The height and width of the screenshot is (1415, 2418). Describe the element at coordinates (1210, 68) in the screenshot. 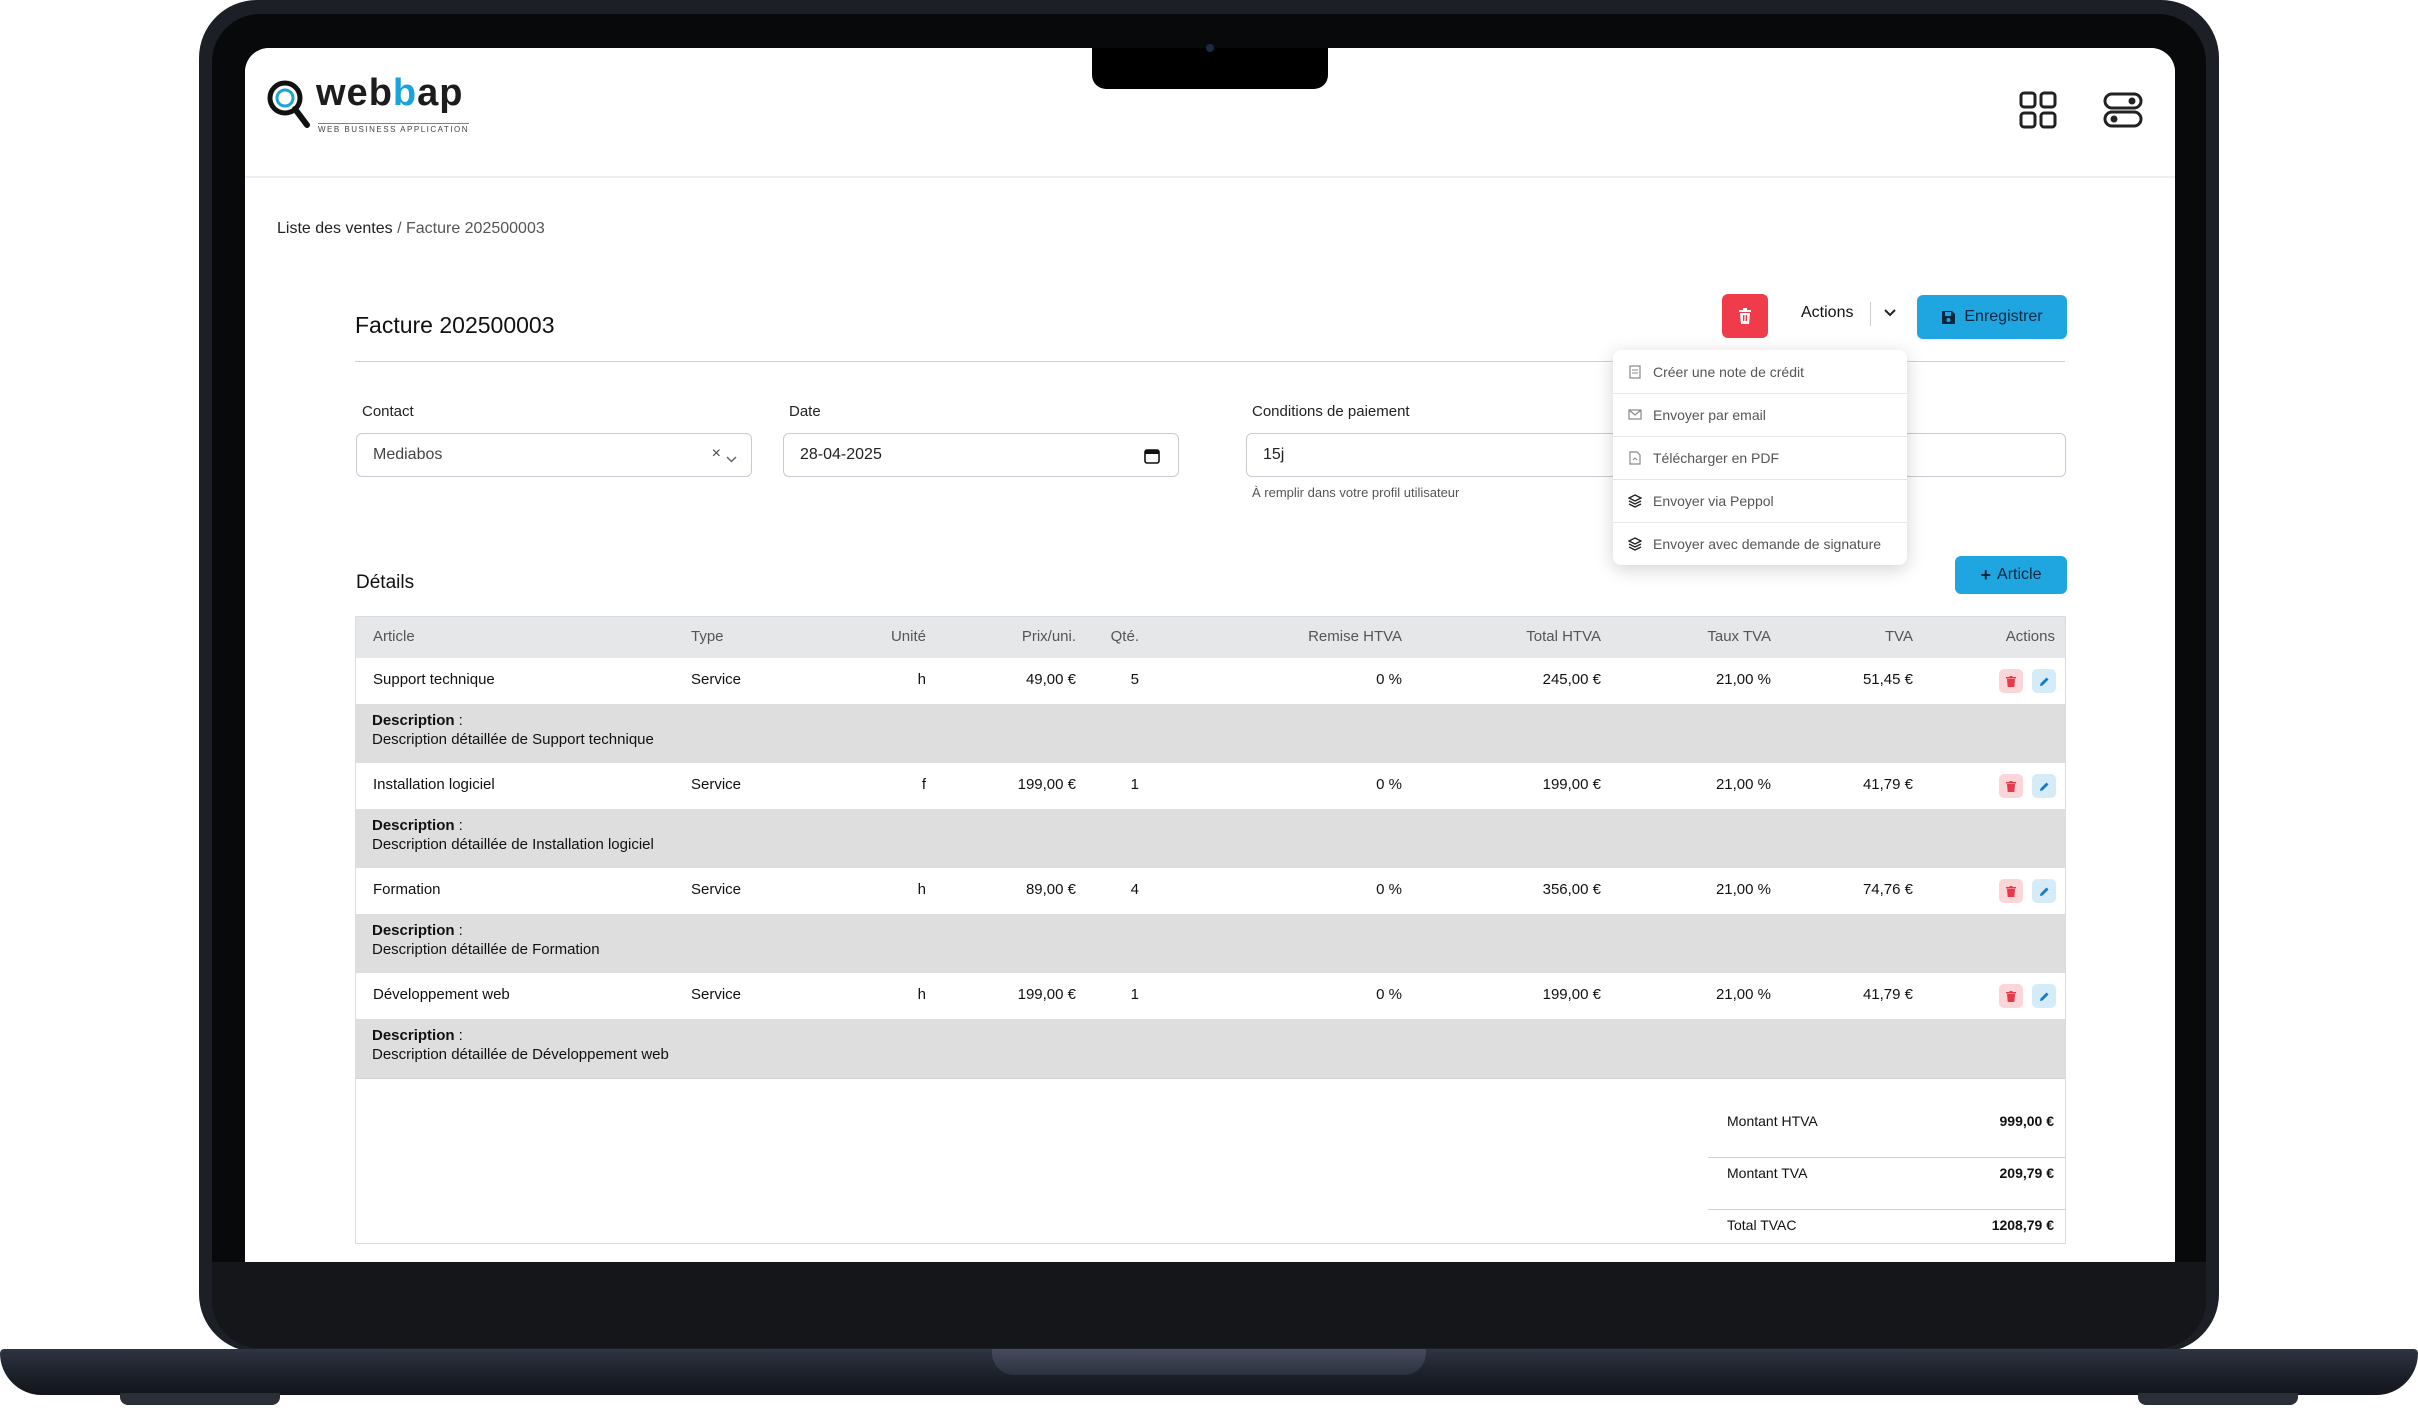

I see `camera-notch` at that location.